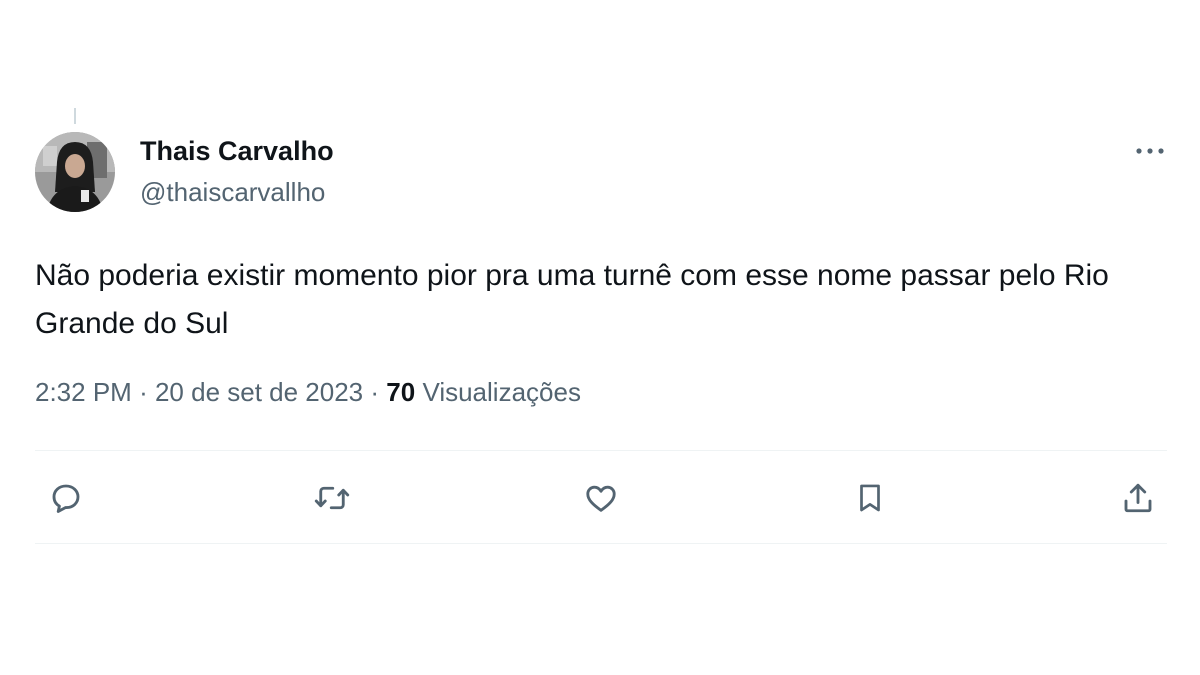 This screenshot has width=1200, height=675. Describe the element at coordinates (501, 392) in the screenshot. I see `views-label: Visualizações` at that location.